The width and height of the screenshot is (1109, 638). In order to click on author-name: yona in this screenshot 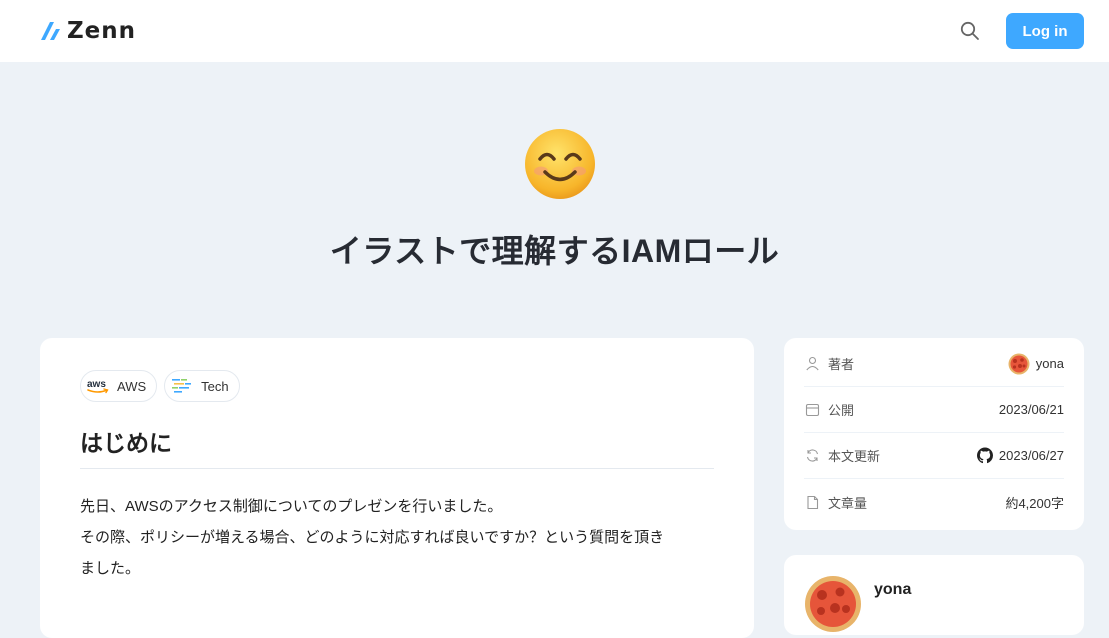, I will do `click(1049, 363)`.